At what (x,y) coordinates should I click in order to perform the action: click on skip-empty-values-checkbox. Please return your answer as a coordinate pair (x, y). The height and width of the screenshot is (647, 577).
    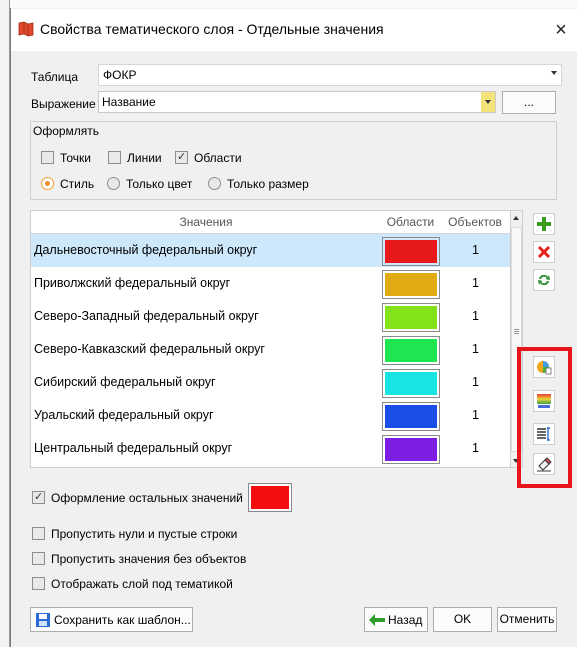
    Looking at the image, I should click on (38, 558).